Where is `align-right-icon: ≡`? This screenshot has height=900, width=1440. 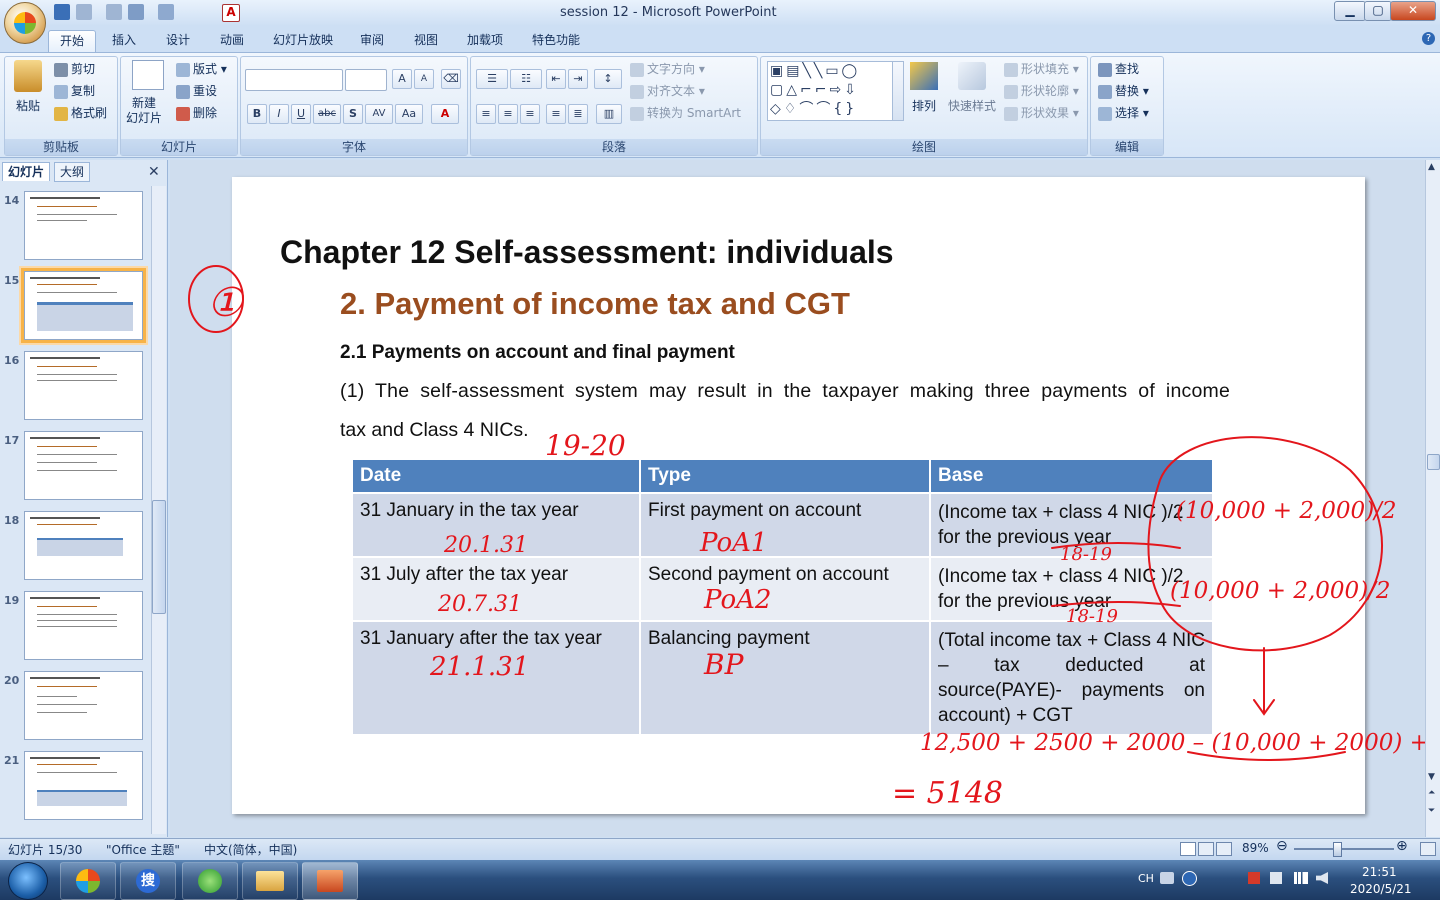
align-right-icon: ≡ is located at coordinates (530, 114).